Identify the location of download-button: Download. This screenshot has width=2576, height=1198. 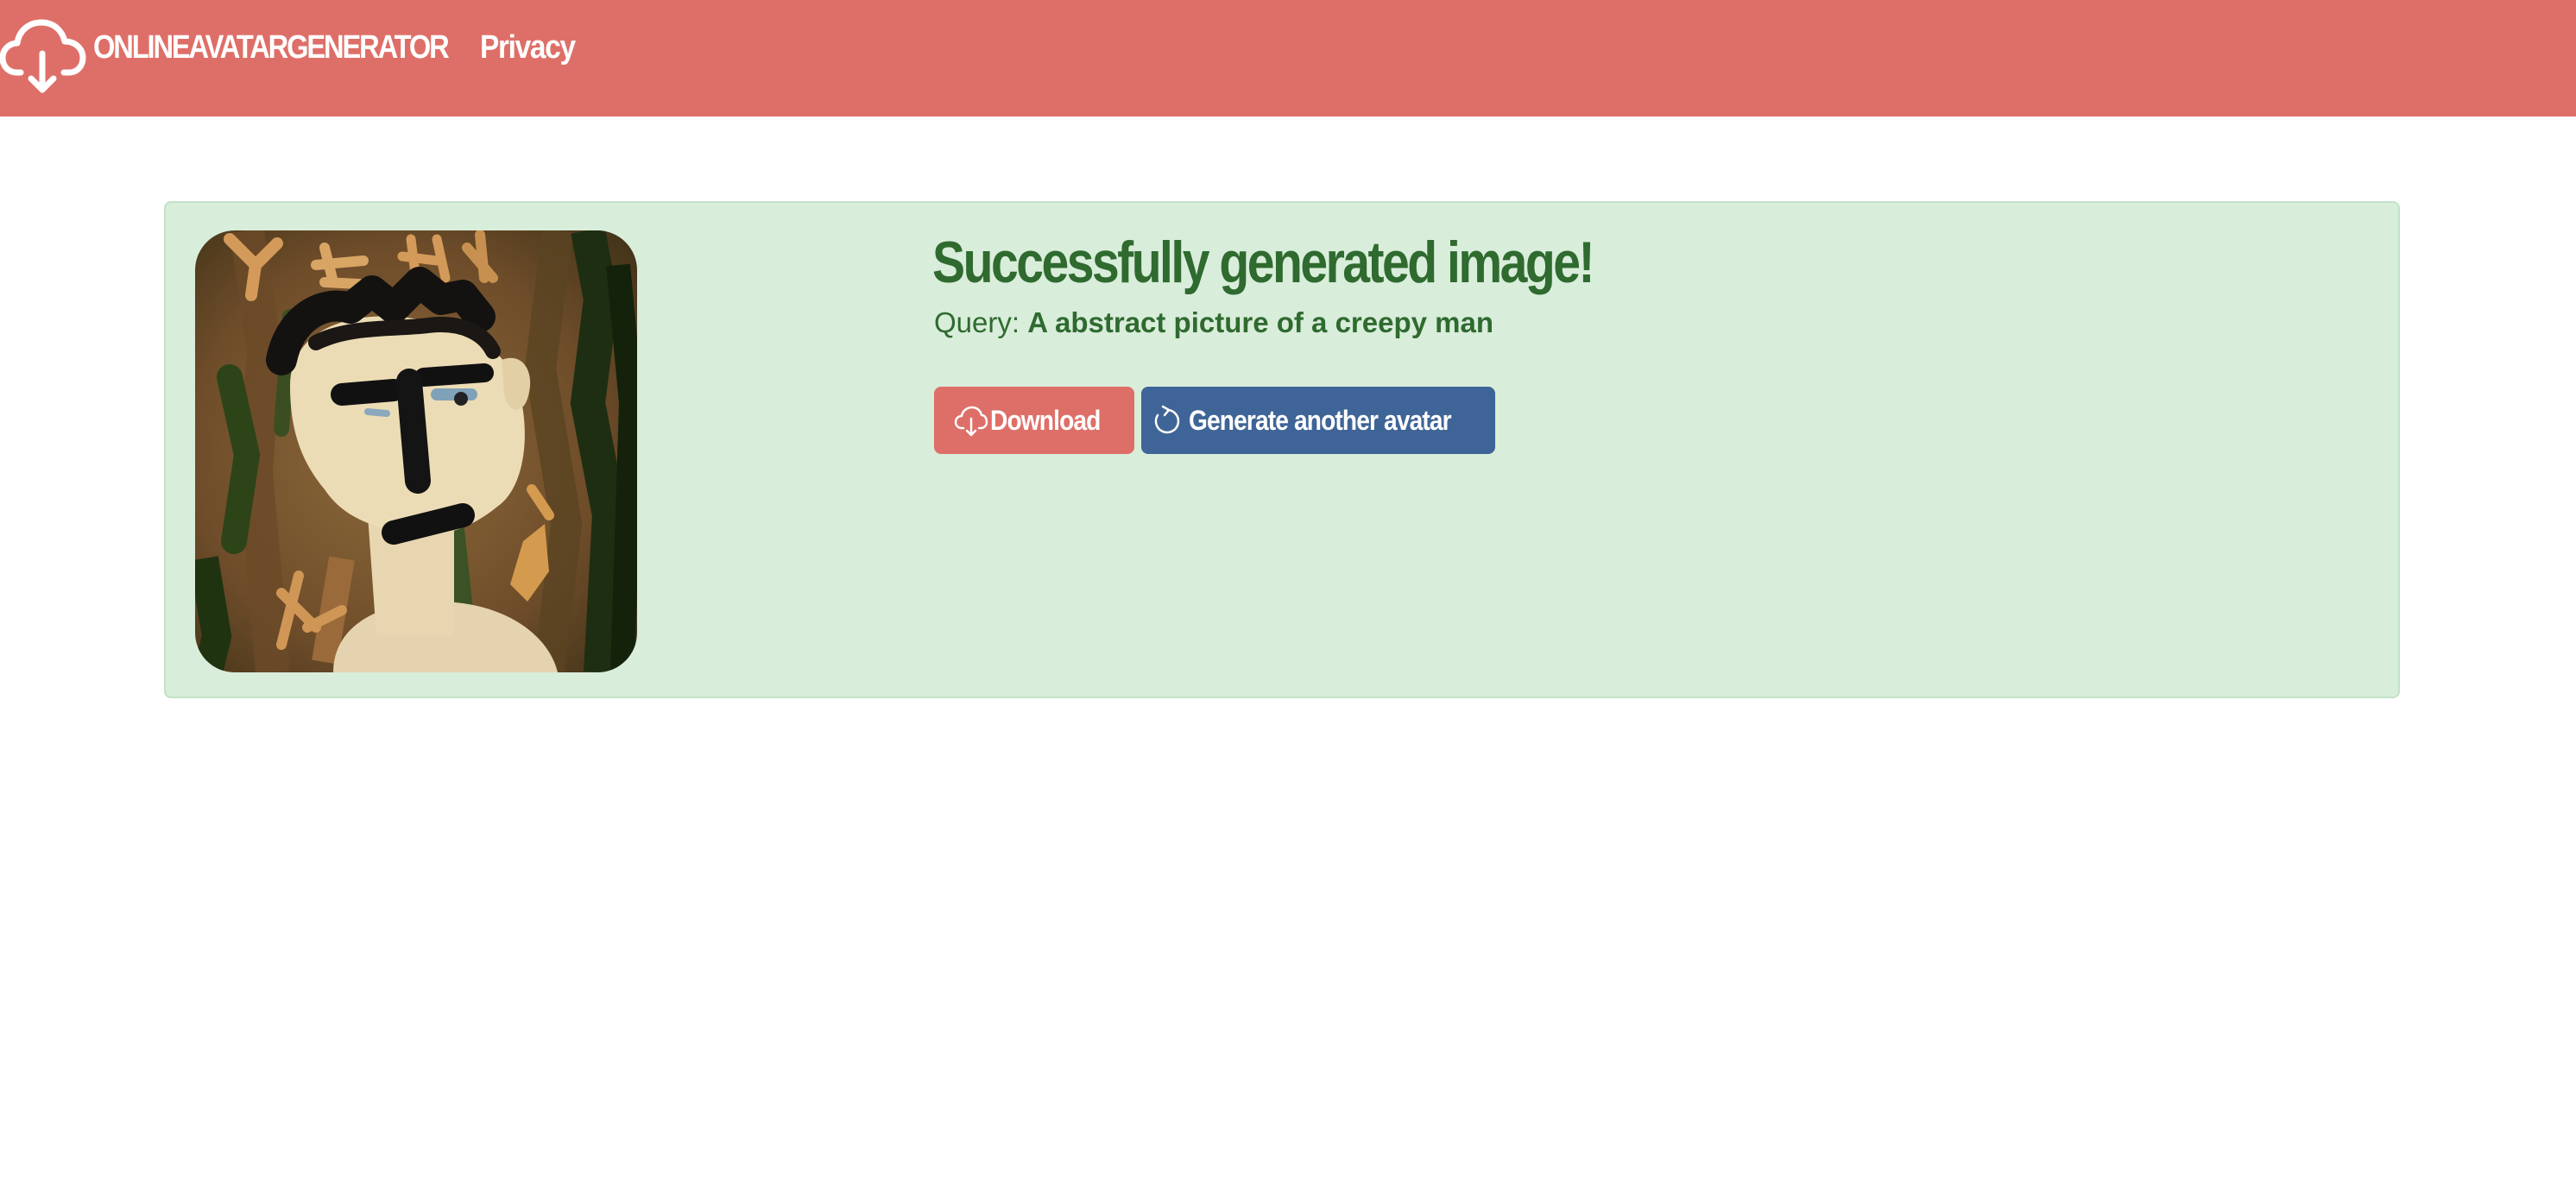
(1034, 421).